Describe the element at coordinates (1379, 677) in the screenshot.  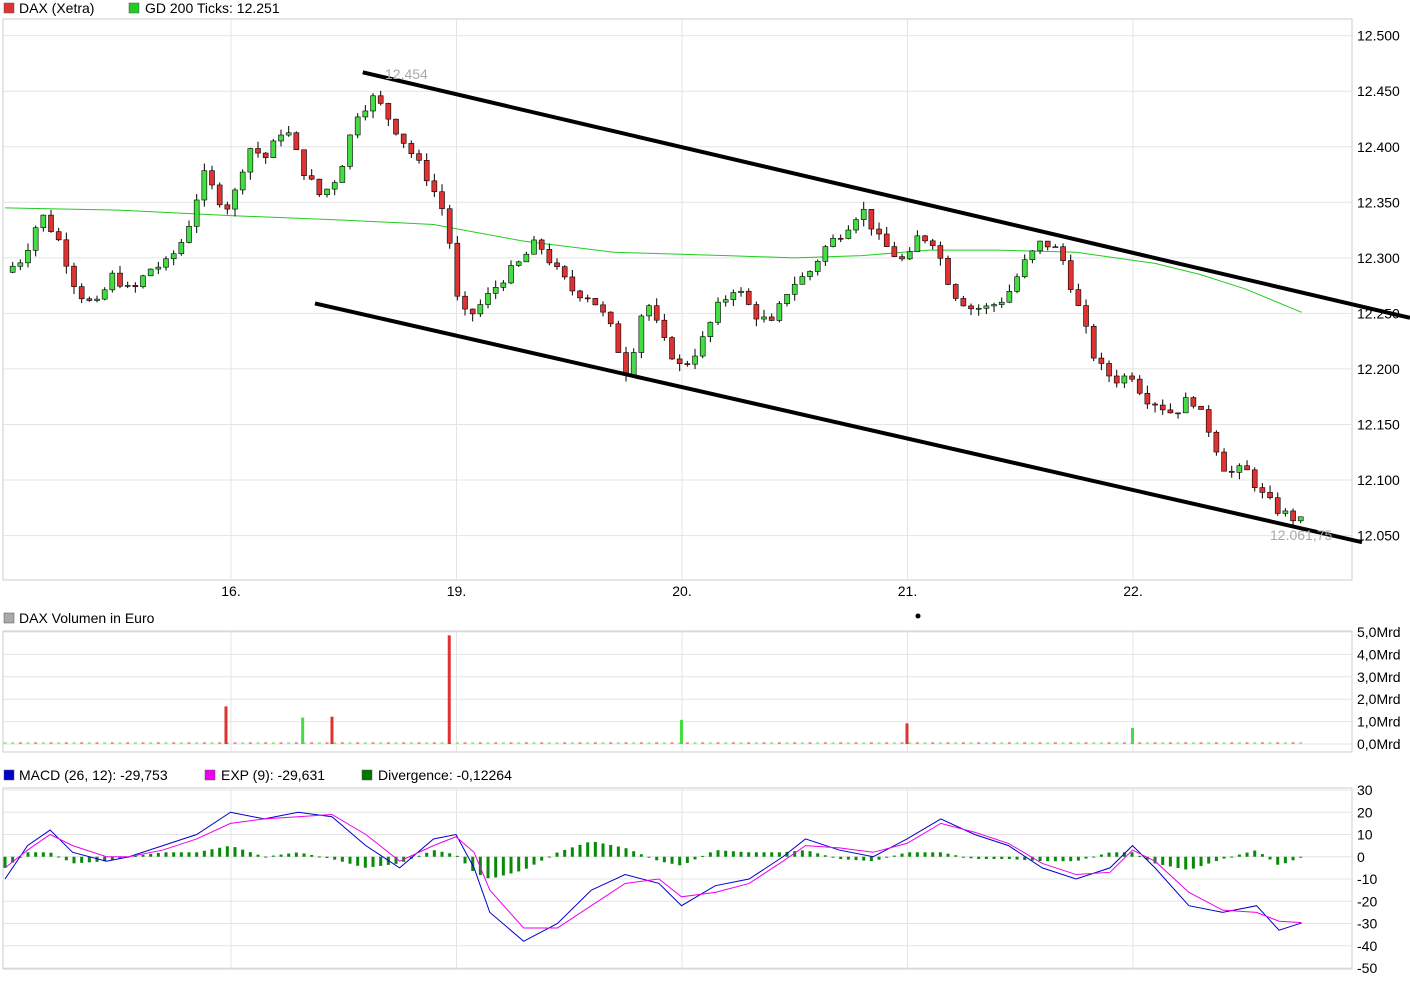
I see `volume-tick-label: 3,0Mrd` at that location.